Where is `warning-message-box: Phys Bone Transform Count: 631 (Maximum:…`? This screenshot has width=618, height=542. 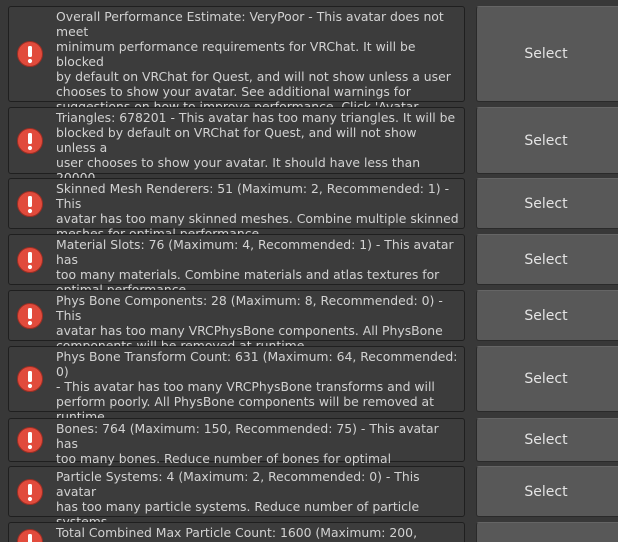
warning-message-box: Phys Bone Transform Count: 631 (Maximum:… is located at coordinates (236, 385).